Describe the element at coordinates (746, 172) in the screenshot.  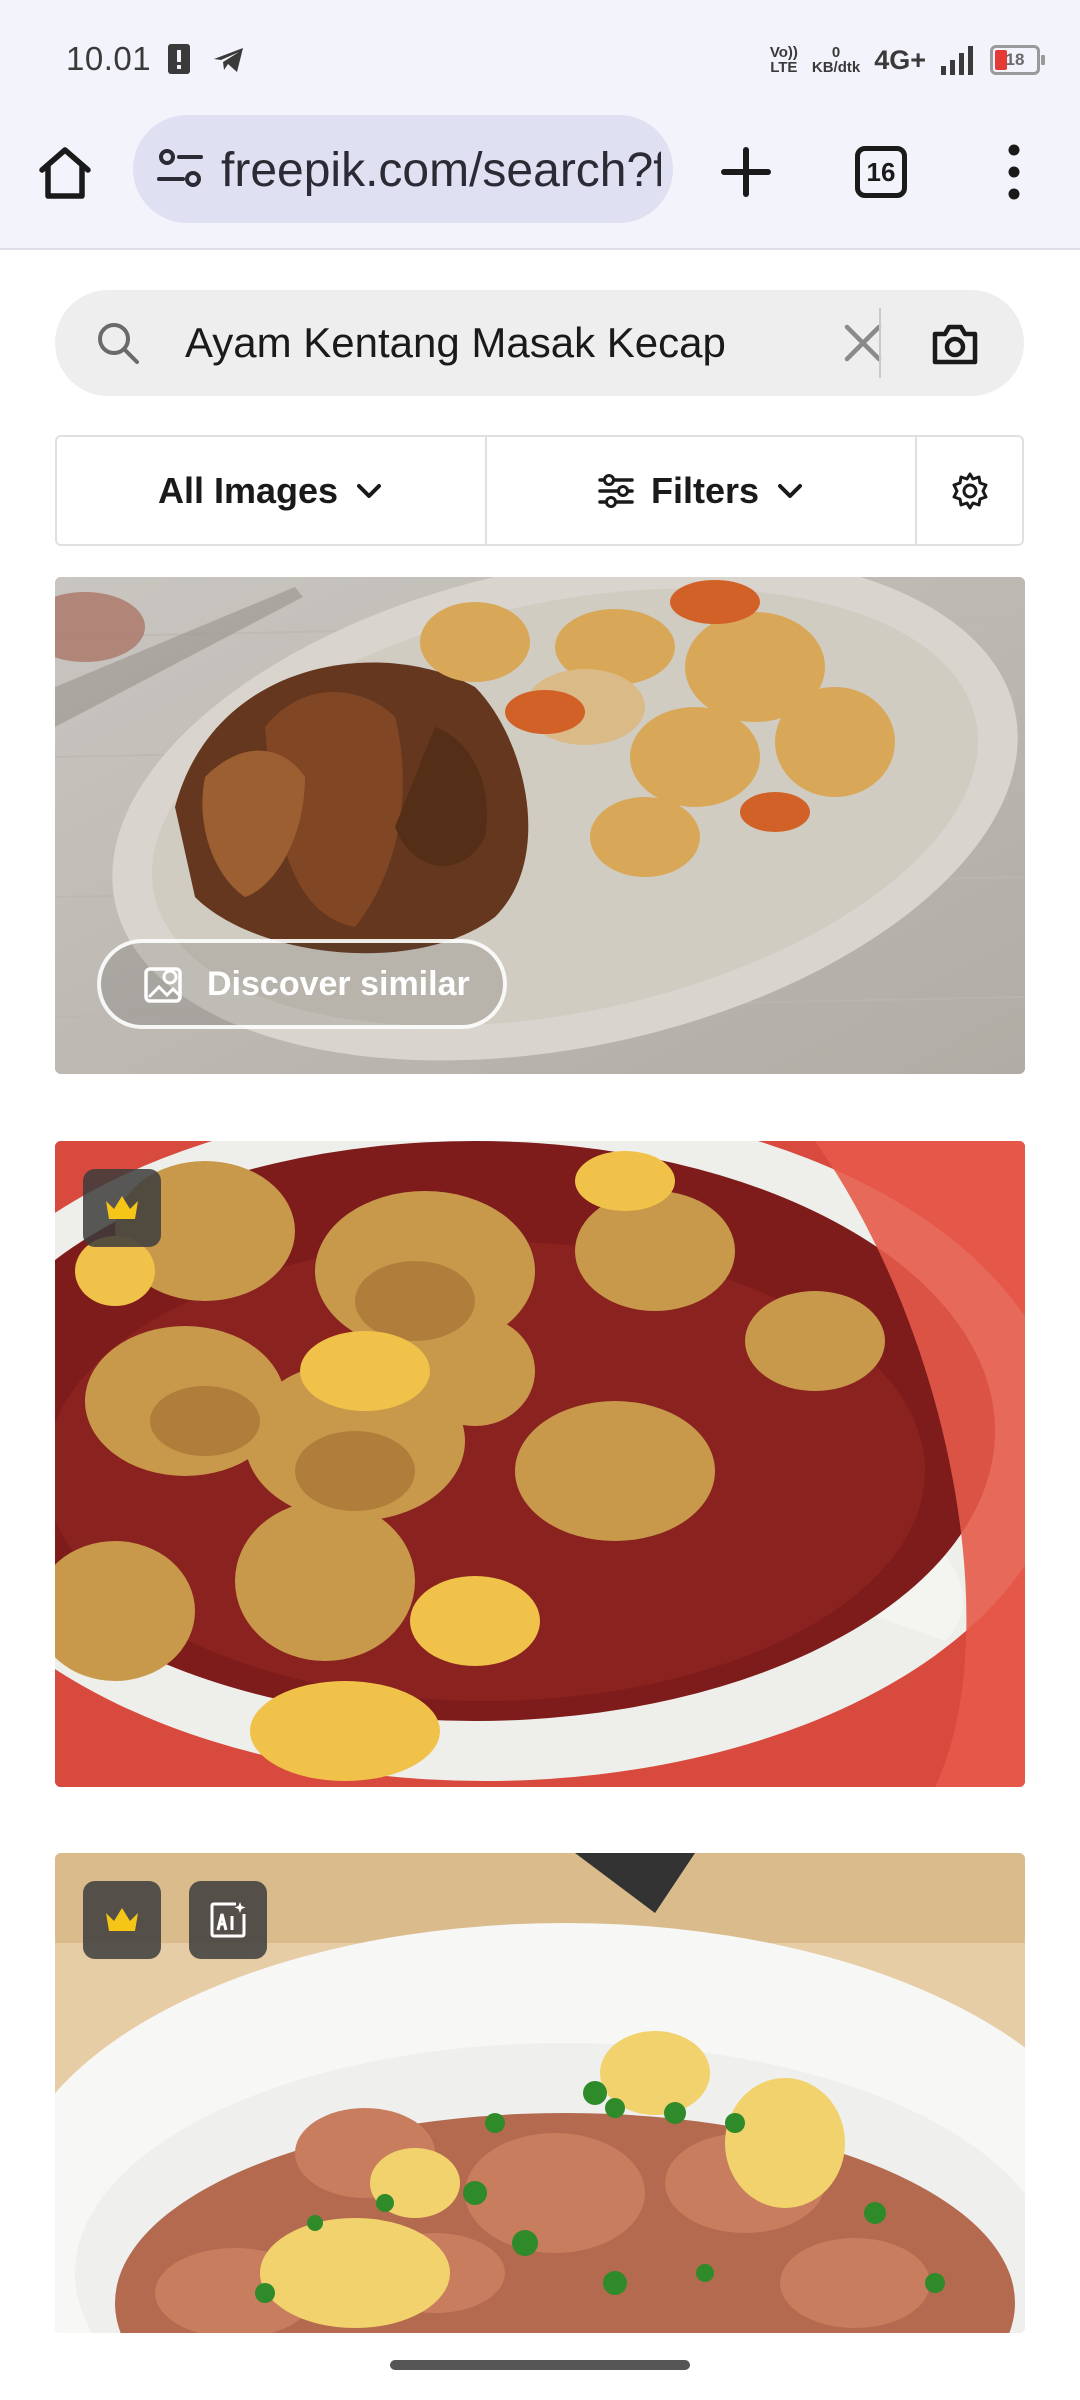
I see `plus-icon` at that location.